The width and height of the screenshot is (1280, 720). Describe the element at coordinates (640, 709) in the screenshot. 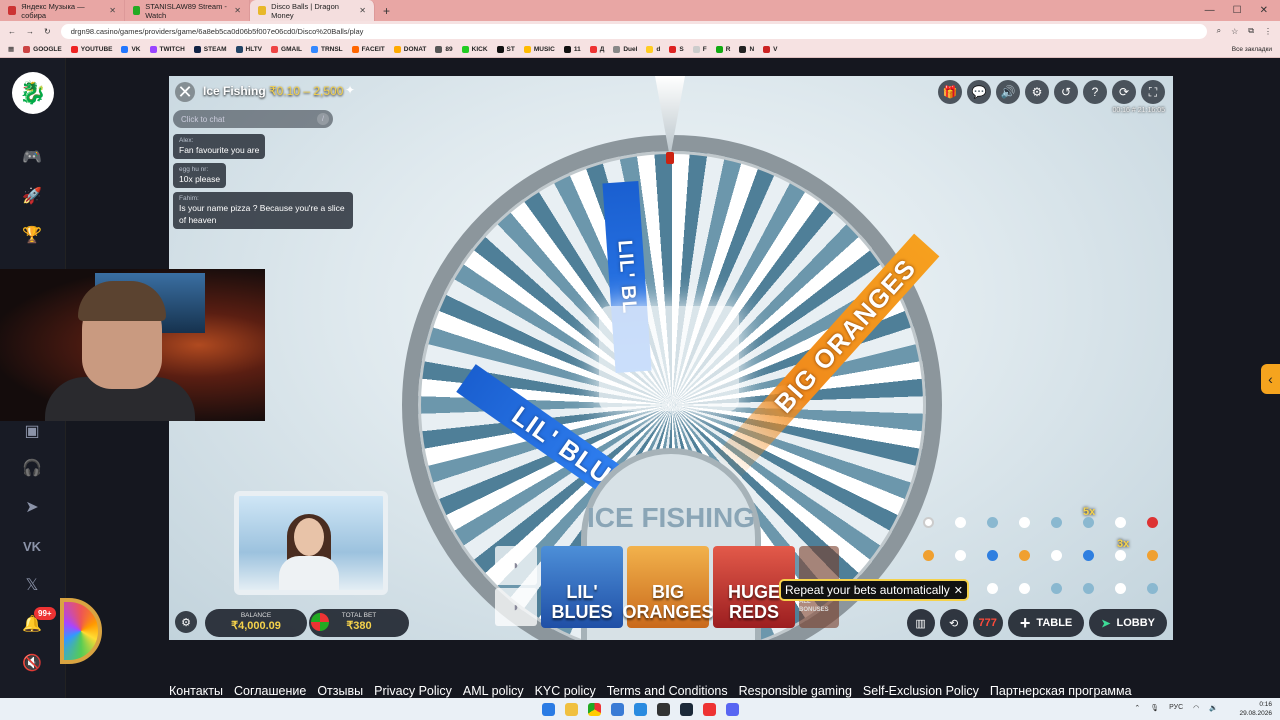

I see `calendar-icon` at that location.